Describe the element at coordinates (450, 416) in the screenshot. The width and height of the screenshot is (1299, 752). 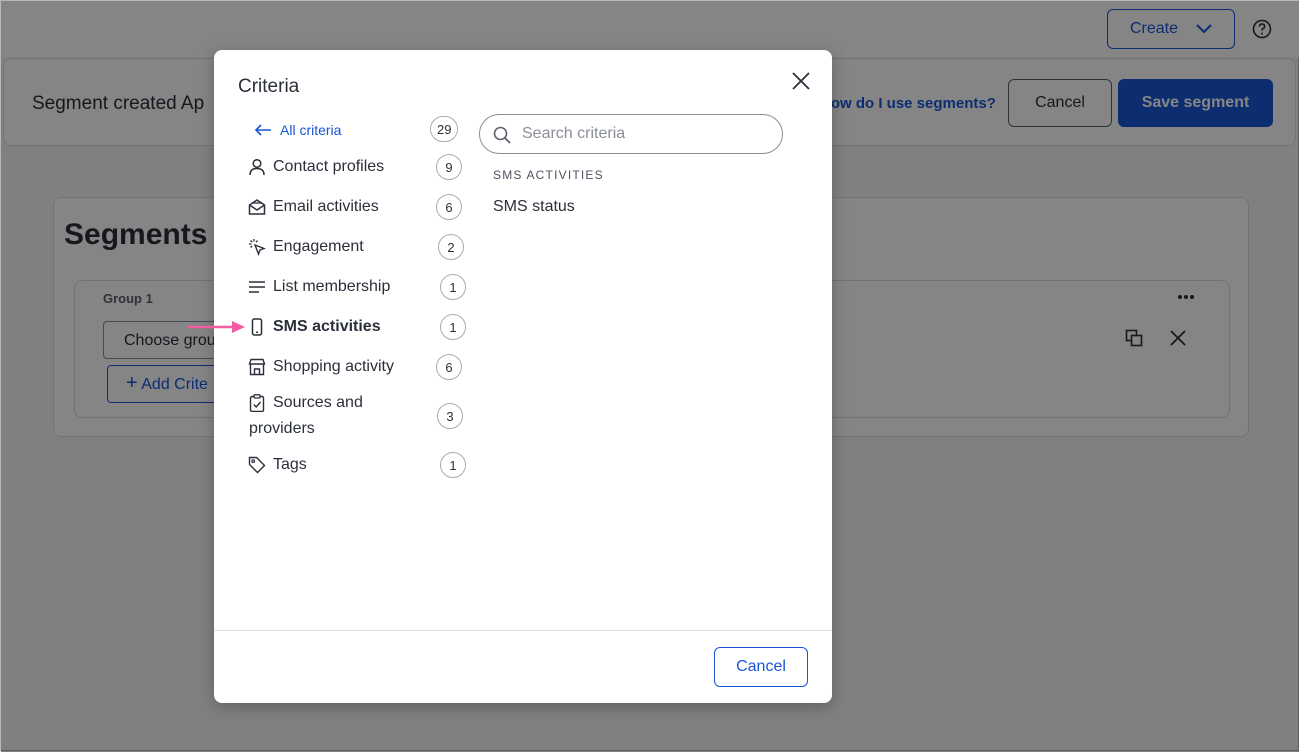
I see `count-badge: 3` at that location.